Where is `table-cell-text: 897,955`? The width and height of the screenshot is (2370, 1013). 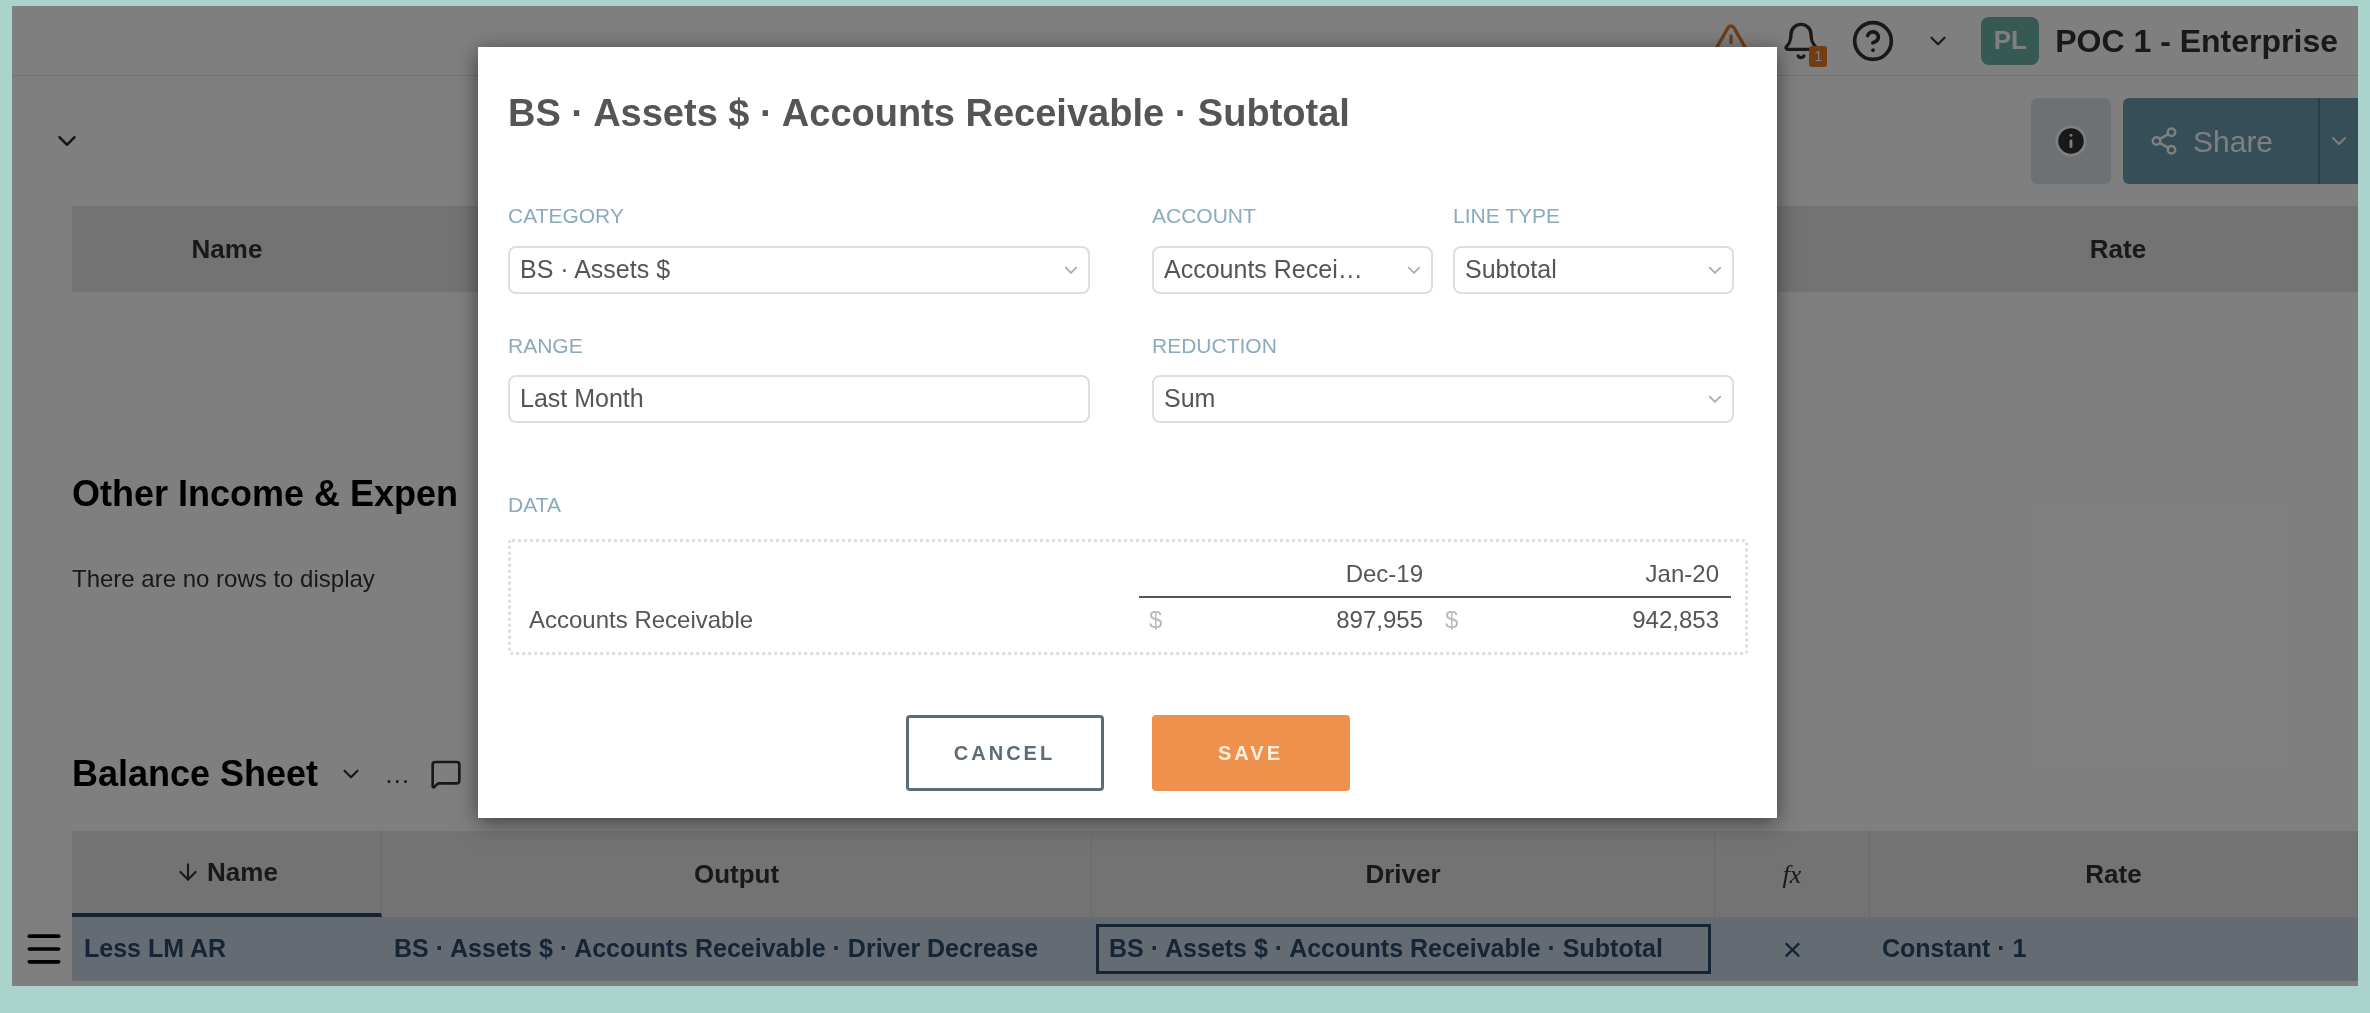 table-cell-text: 897,955 is located at coordinates (1379, 619).